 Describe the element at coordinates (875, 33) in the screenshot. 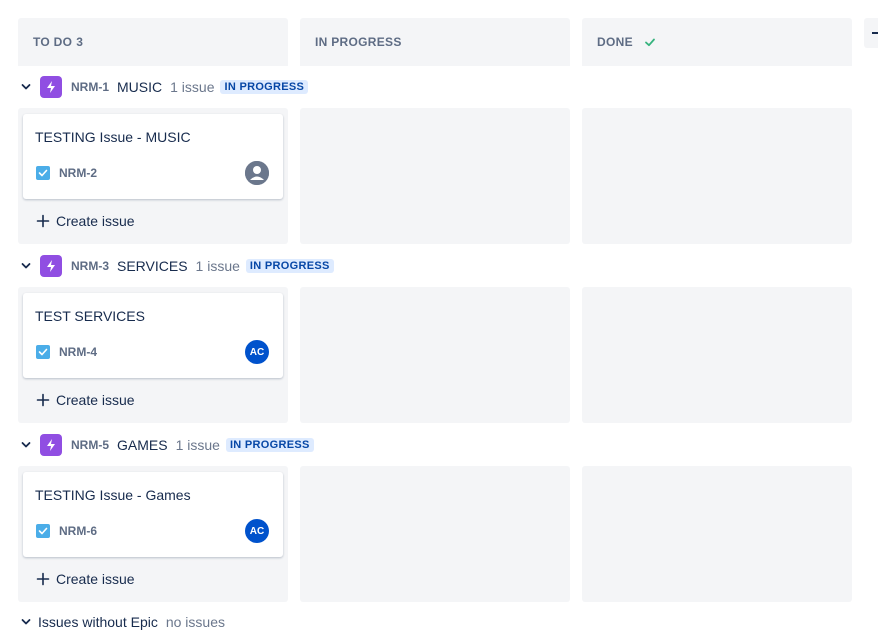

I see `minus-icon` at that location.